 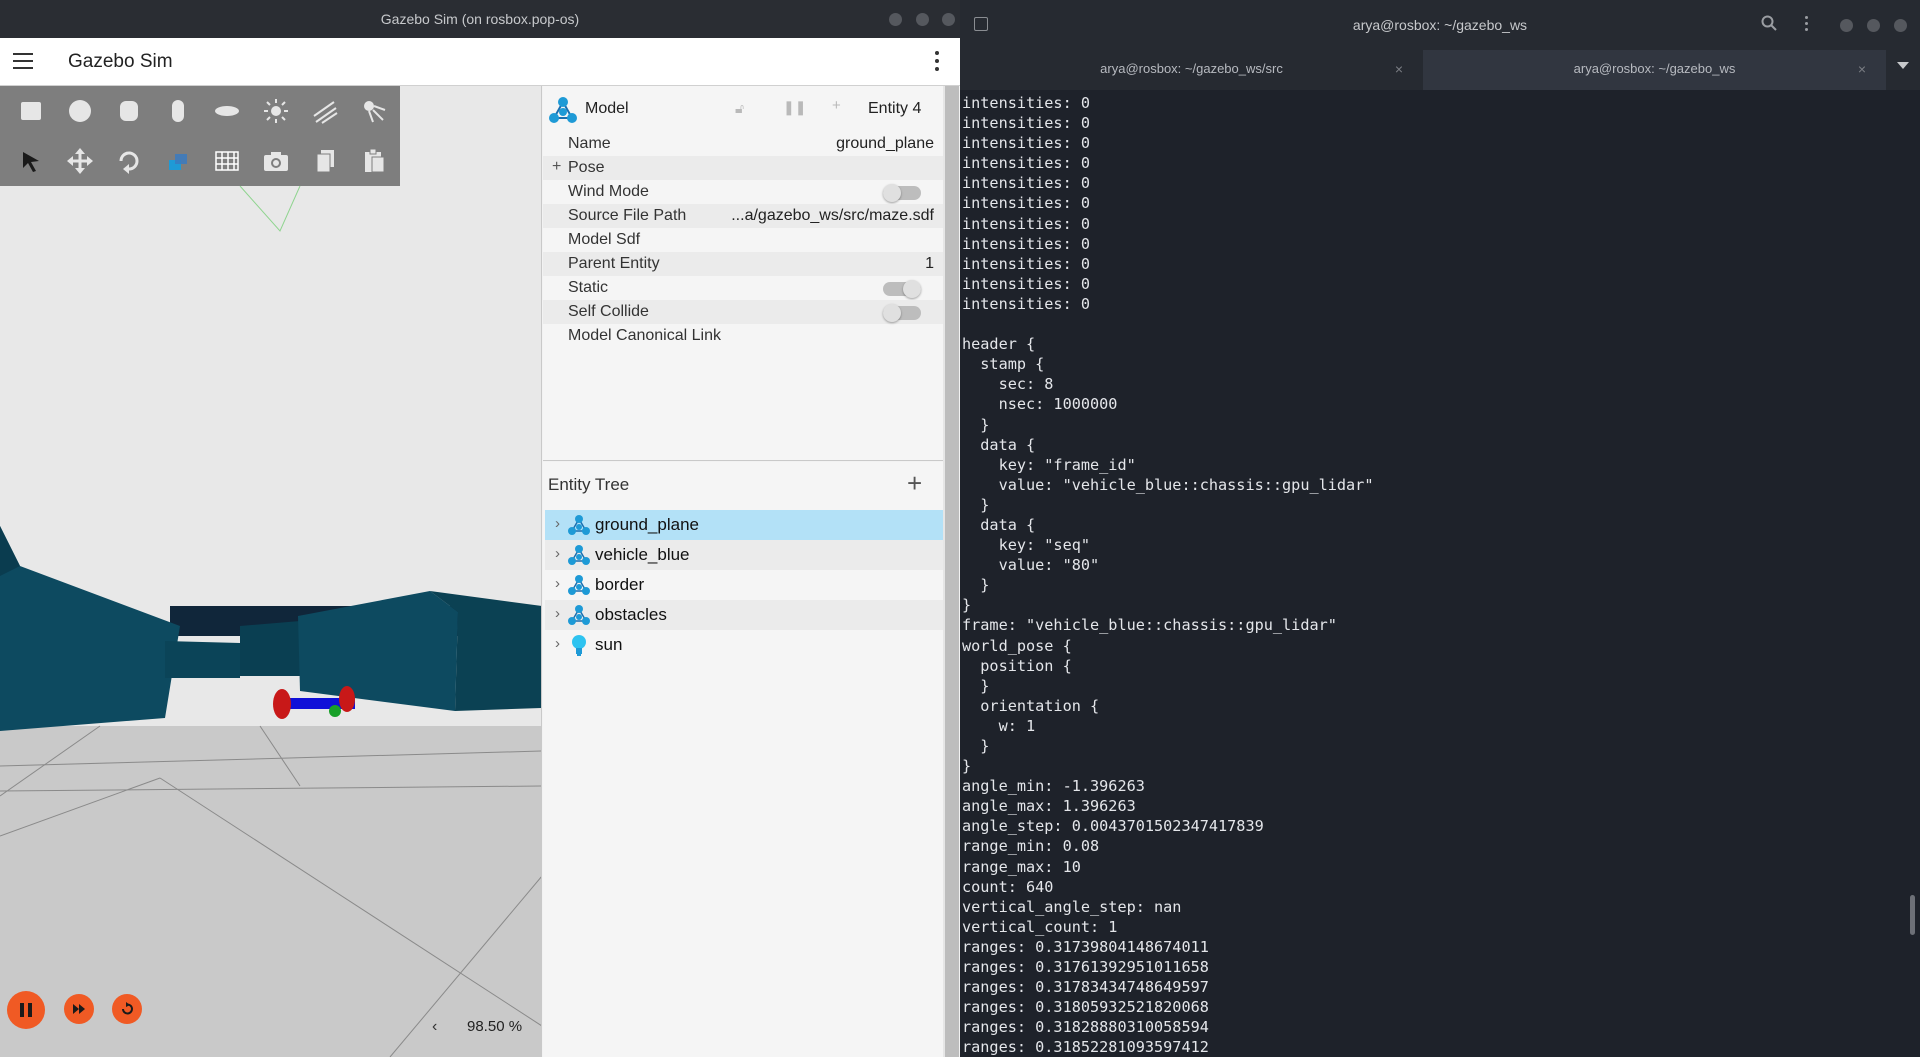 What do you see at coordinates (373, 161) in the screenshot?
I see `paste-icon` at bounding box center [373, 161].